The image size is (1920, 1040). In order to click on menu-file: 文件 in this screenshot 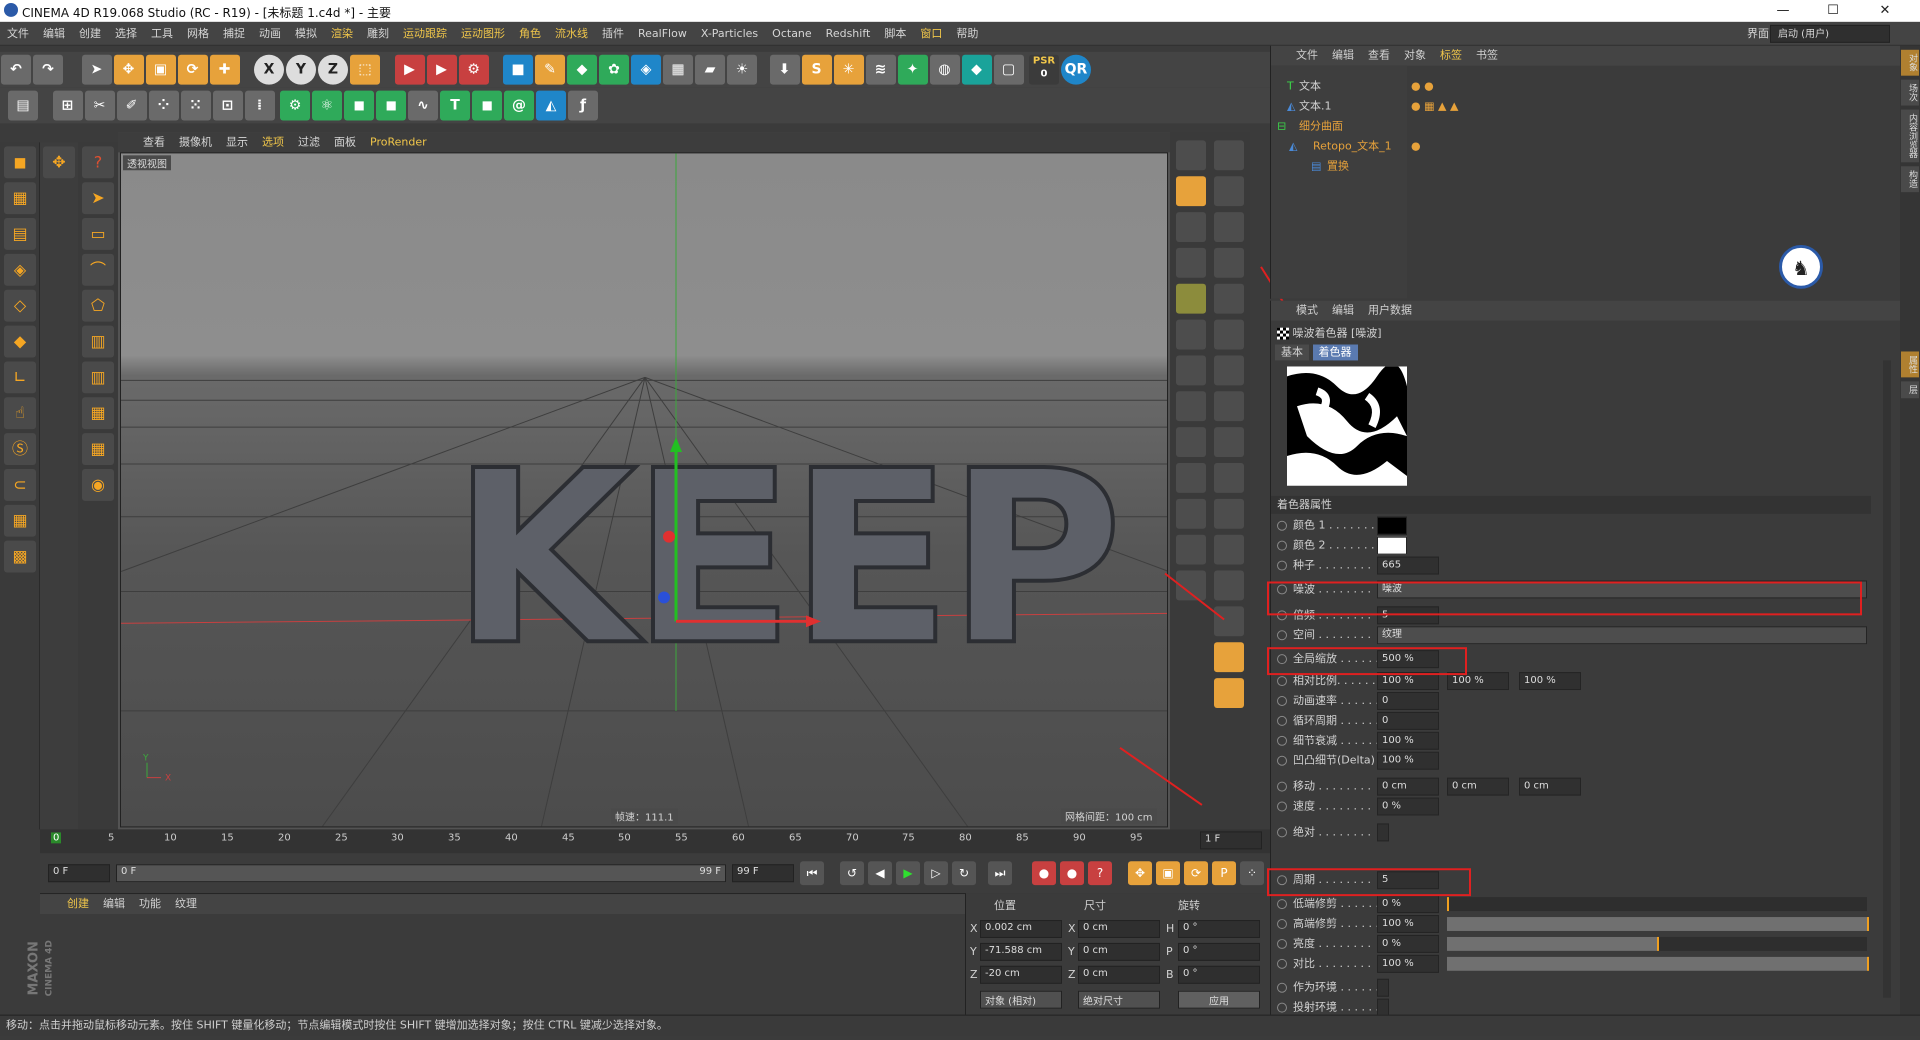, I will do `click(18, 34)`.